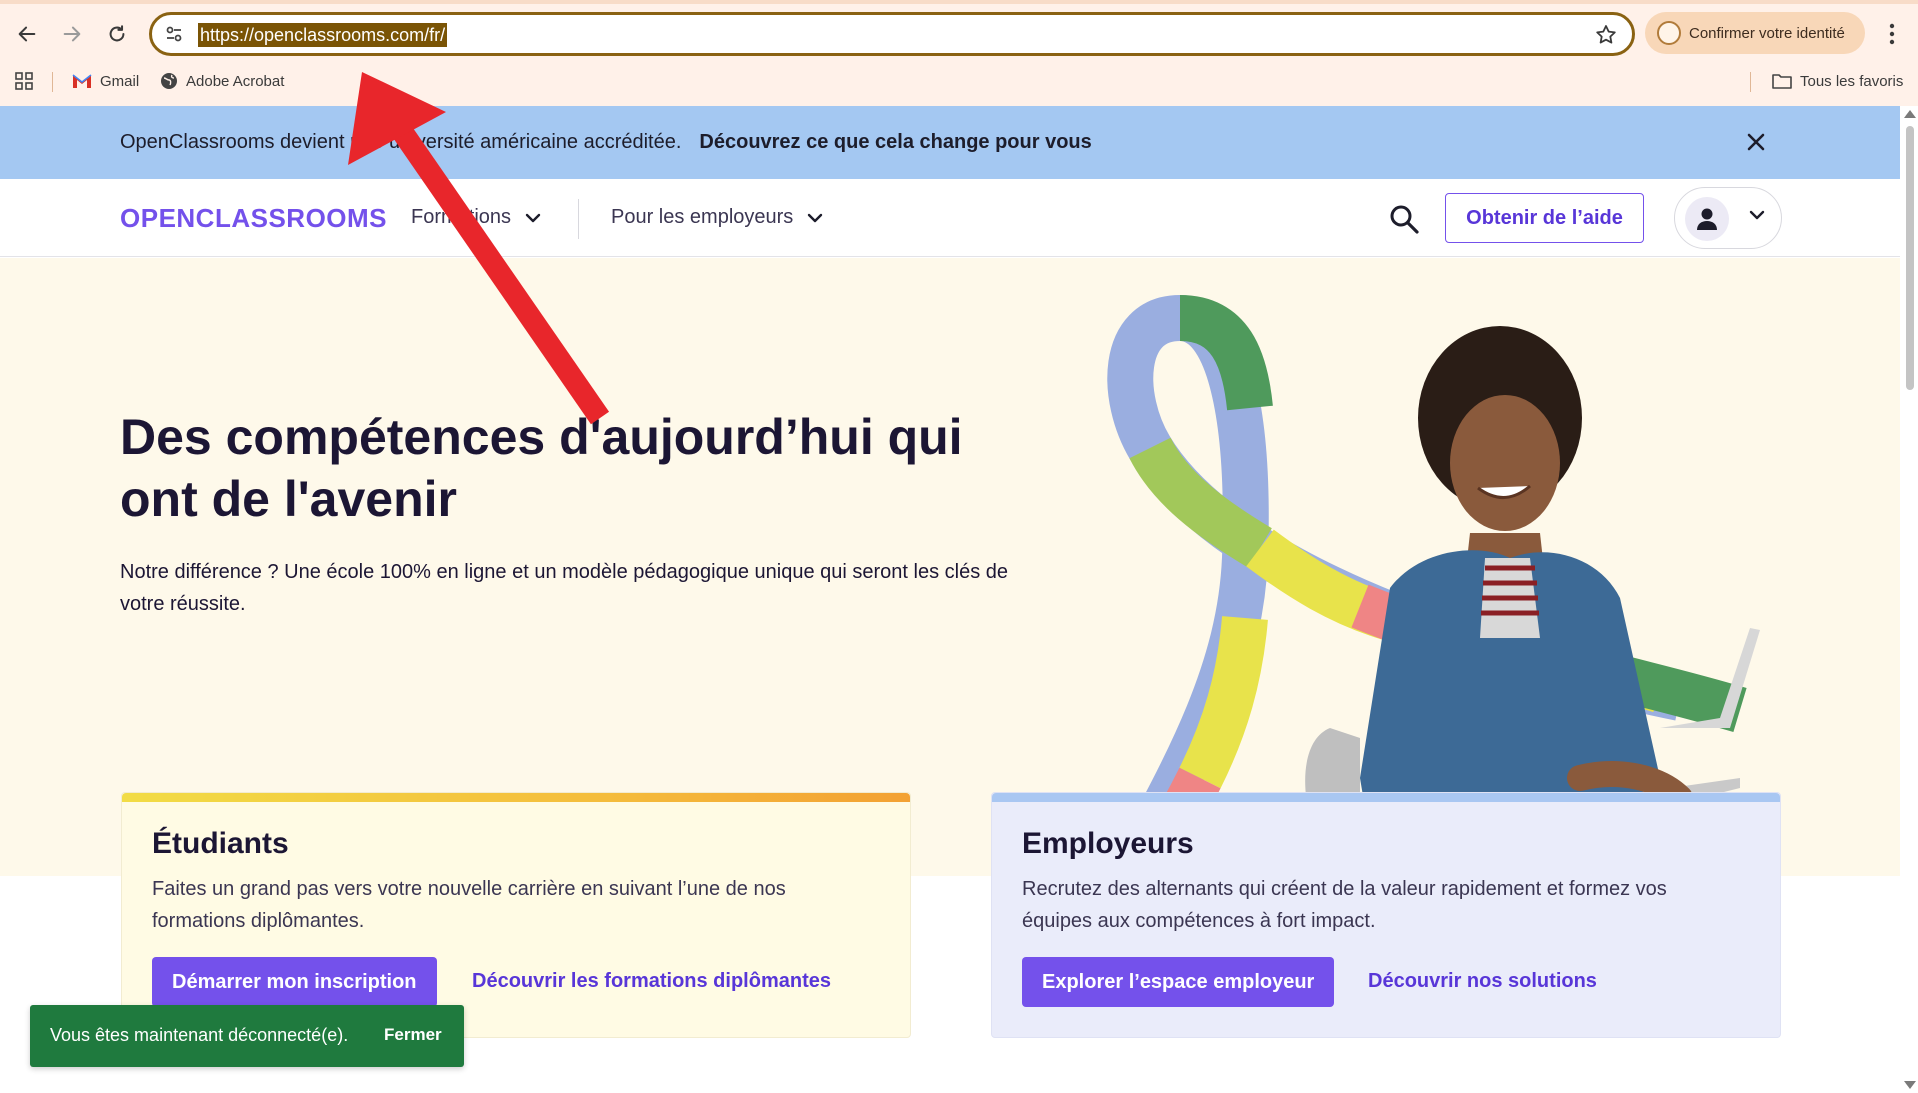  Describe the element at coordinates (253, 218) in the screenshot. I see `openclassrooms-logo: OPENCLASSROOMS` at that location.